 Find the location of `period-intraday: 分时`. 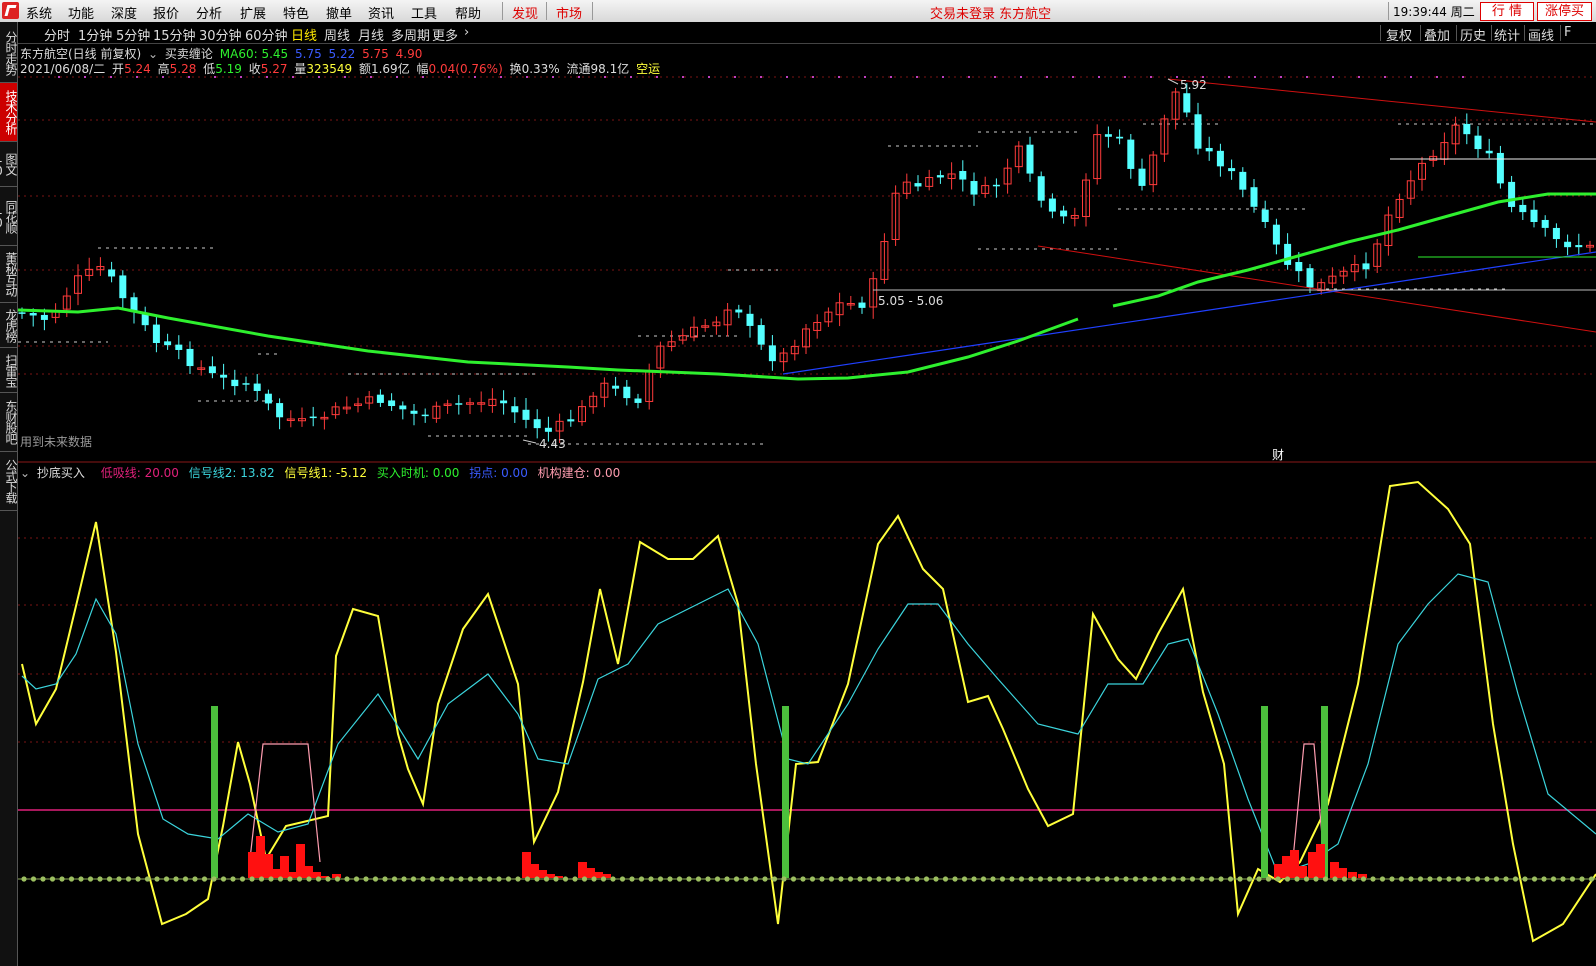

period-intraday: 分时 is located at coordinates (57, 34).